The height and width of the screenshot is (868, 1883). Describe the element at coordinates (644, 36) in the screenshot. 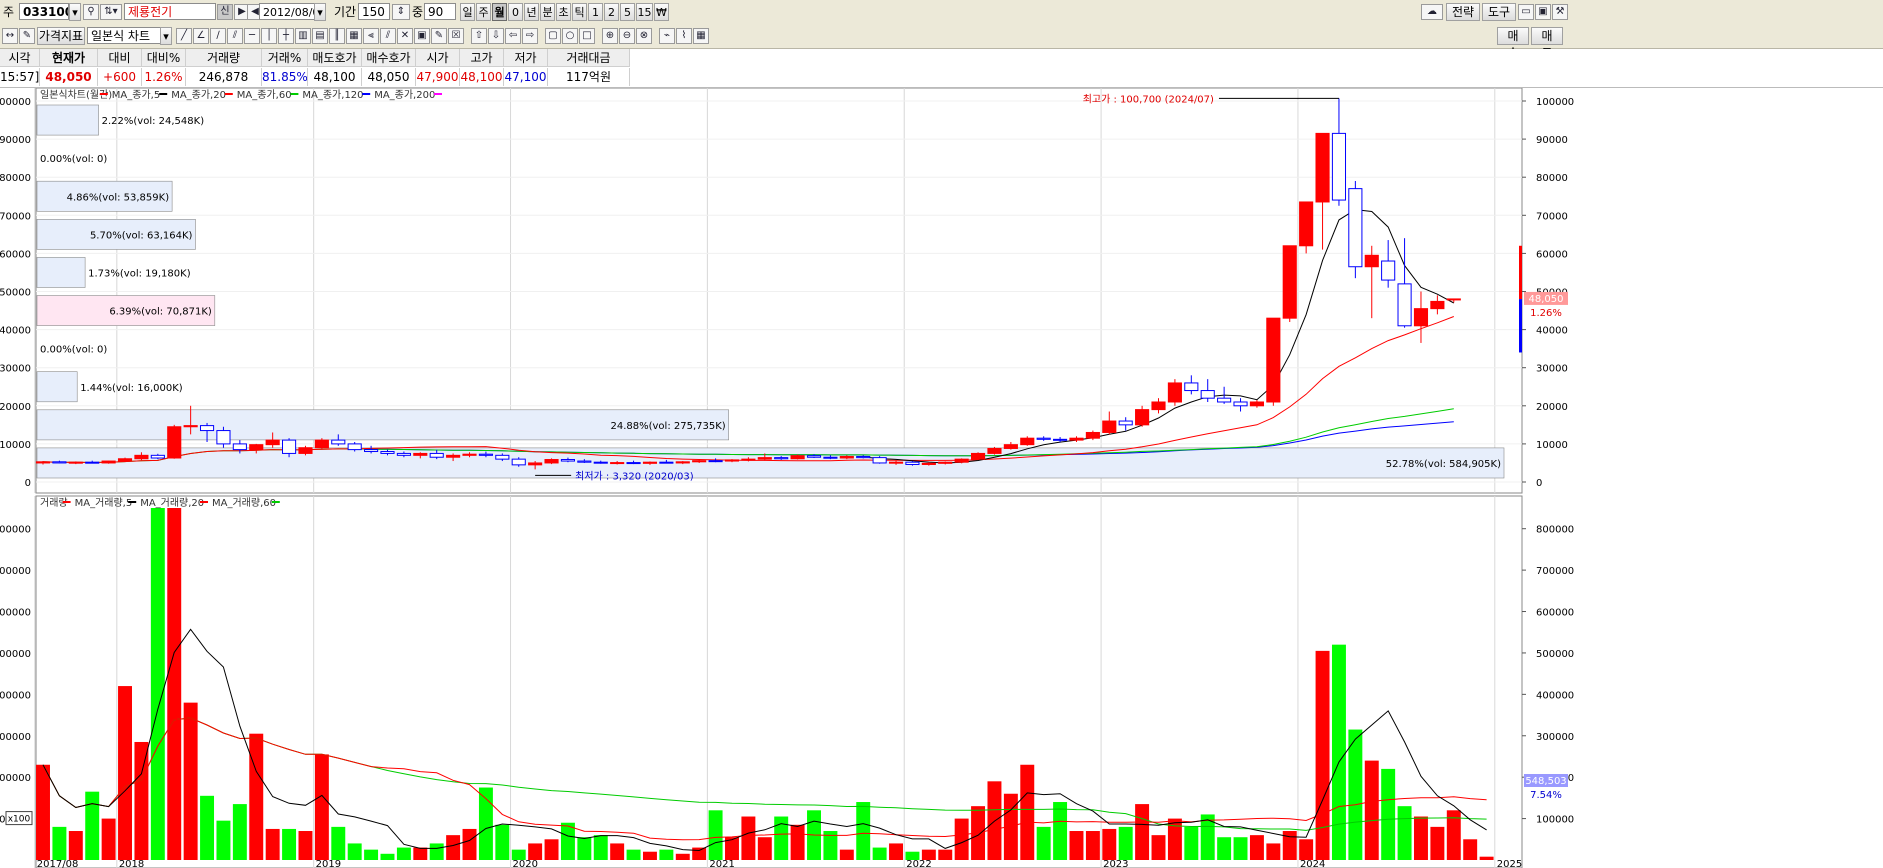

I see `target-tool-icon: ⊗` at that location.